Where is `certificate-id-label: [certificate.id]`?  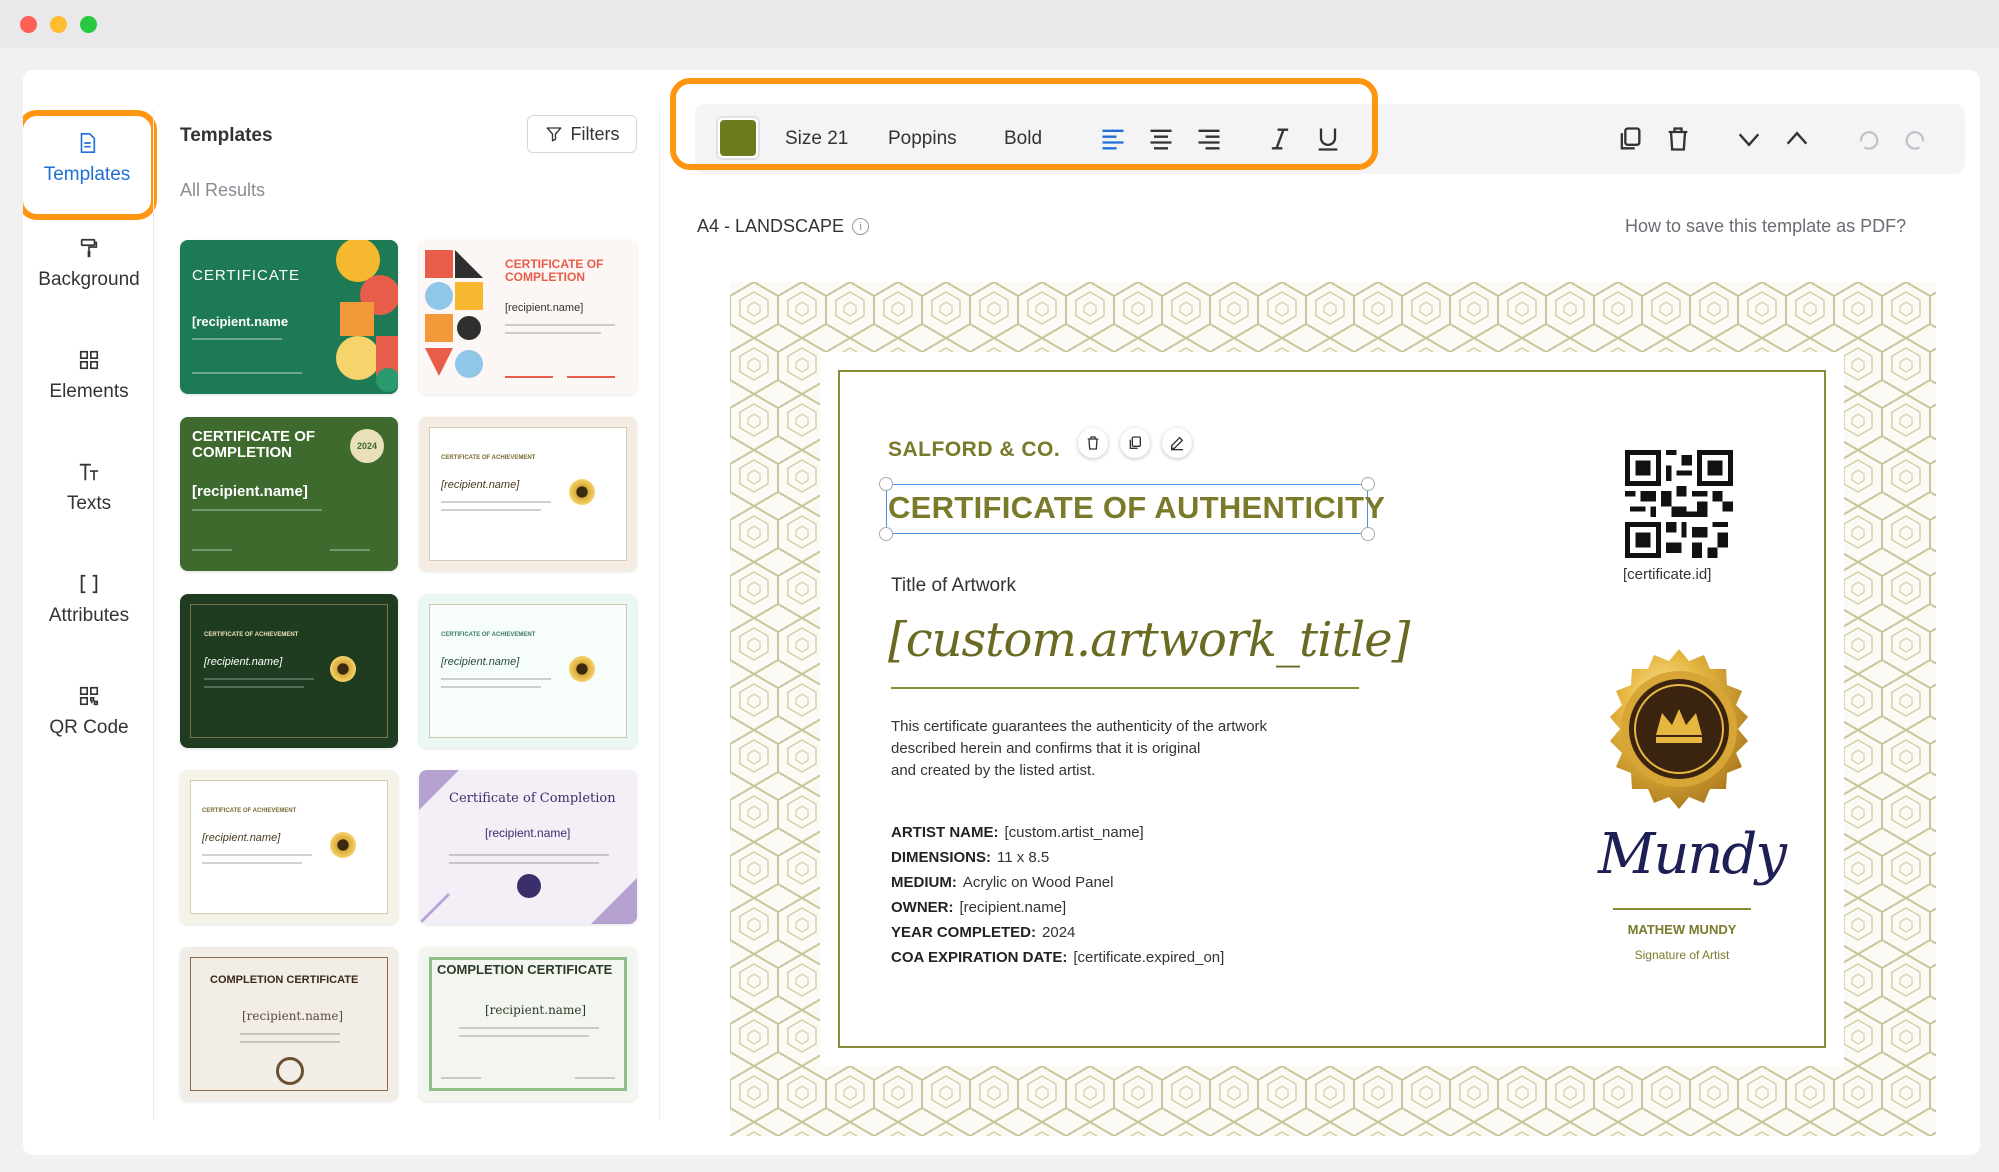
certificate-id-label: [certificate.id] is located at coordinates (1667, 574).